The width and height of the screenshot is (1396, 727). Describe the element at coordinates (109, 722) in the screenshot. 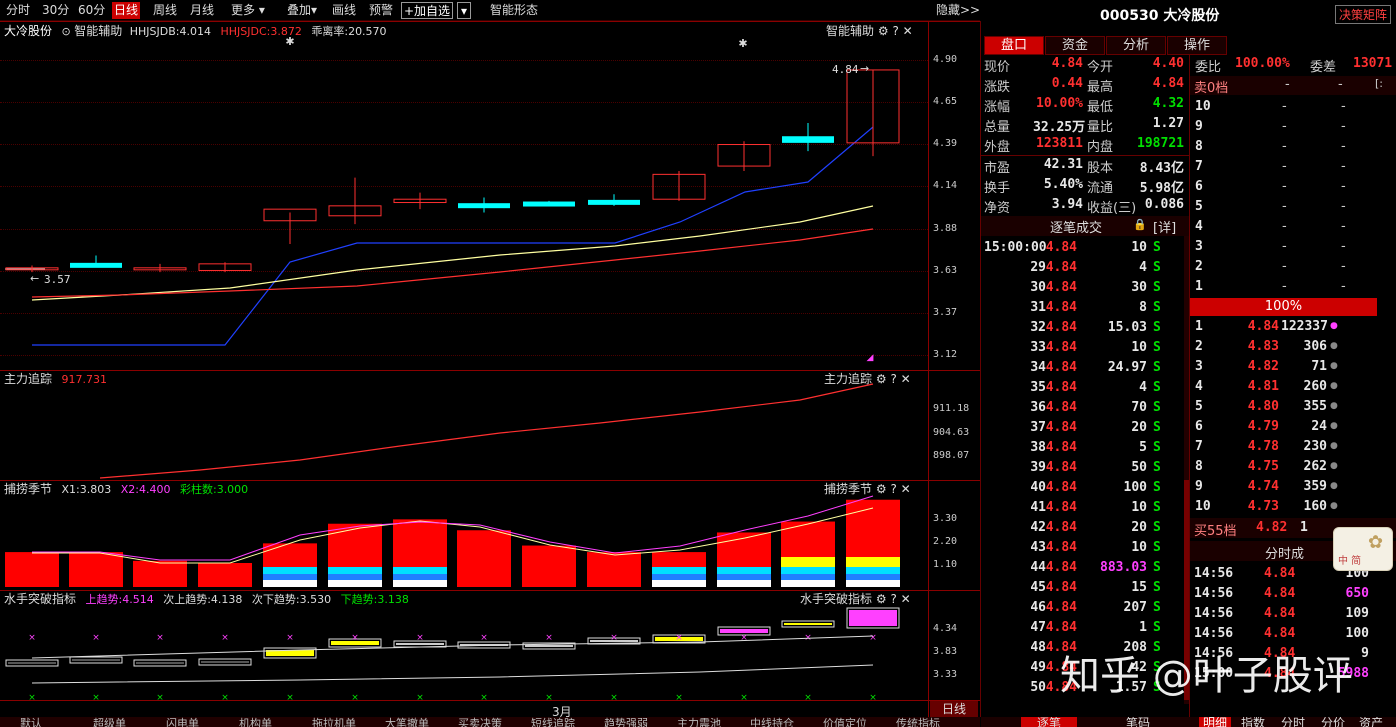

I see `indicator-tab: 超级单` at that location.